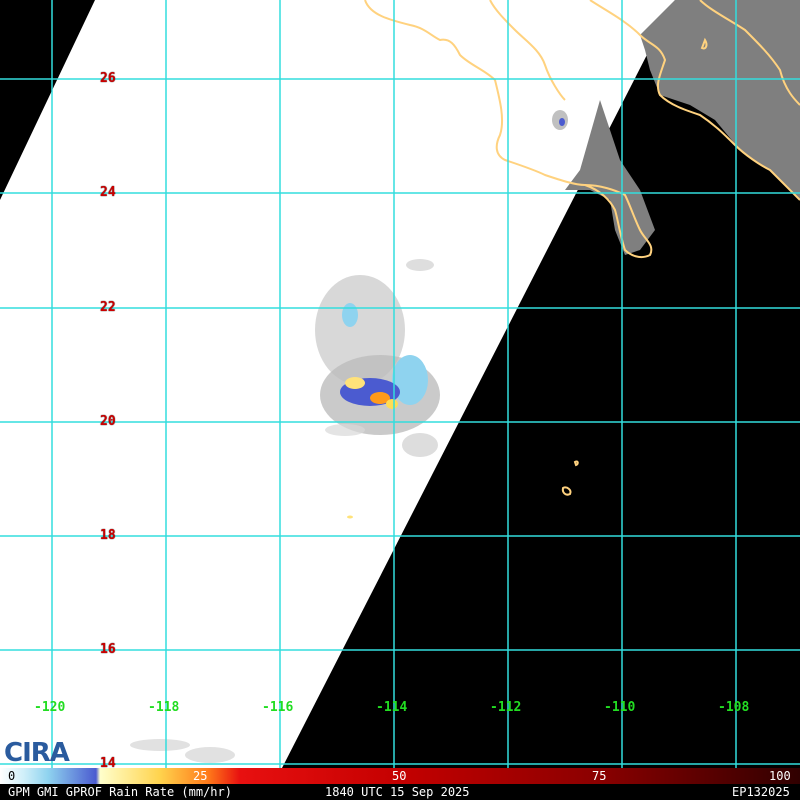 The image size is (800, 800). I want to click on lat-label-18: 18, so click(108, 535).